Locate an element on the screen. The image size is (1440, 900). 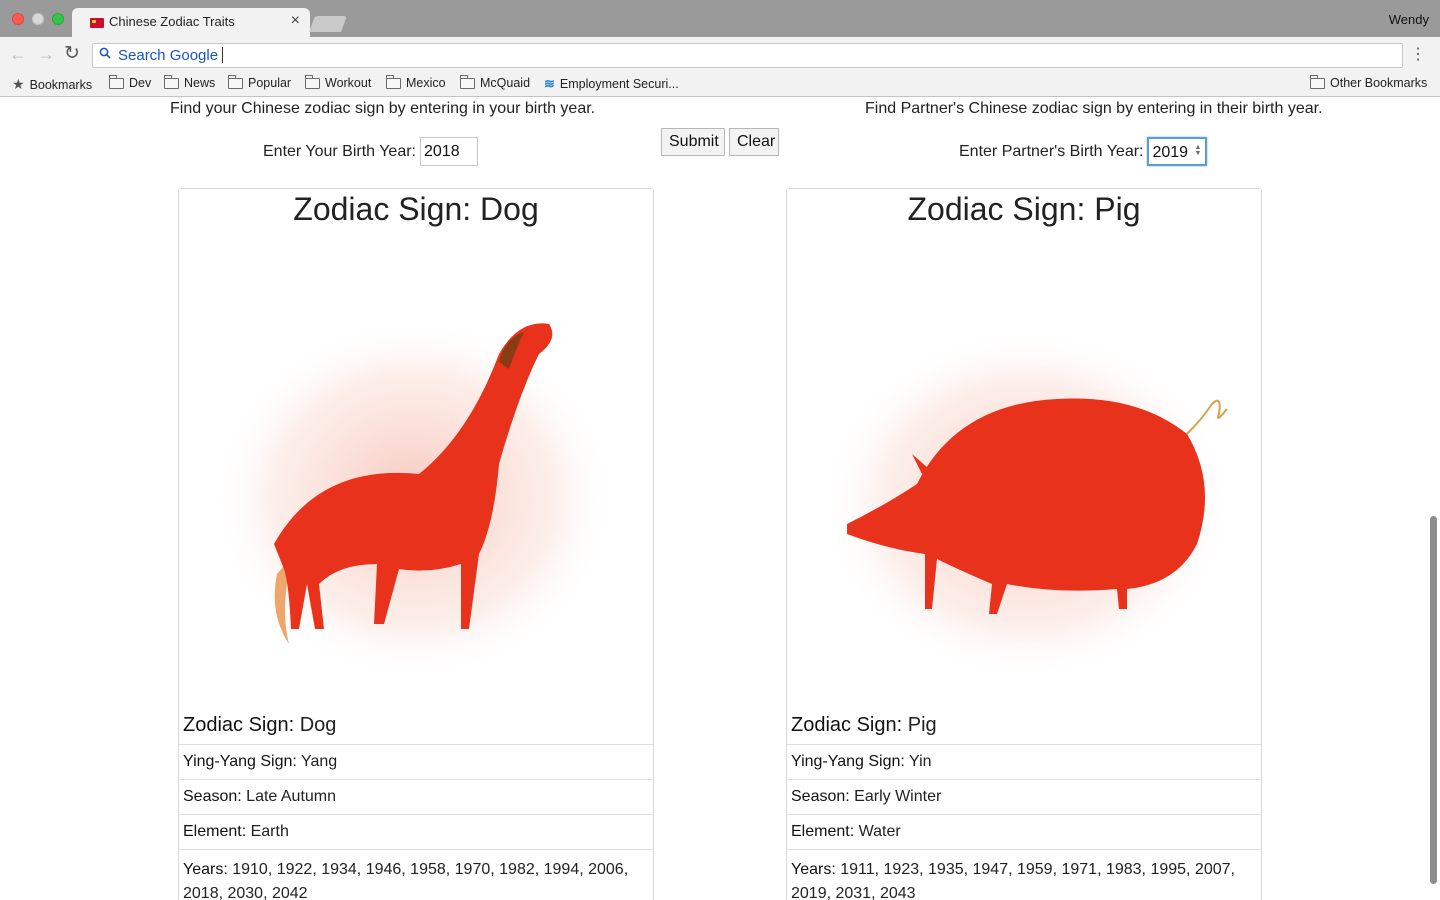
self-year-row: Enter Your Birth Year: 2018 is located at coordinates (370, 151).